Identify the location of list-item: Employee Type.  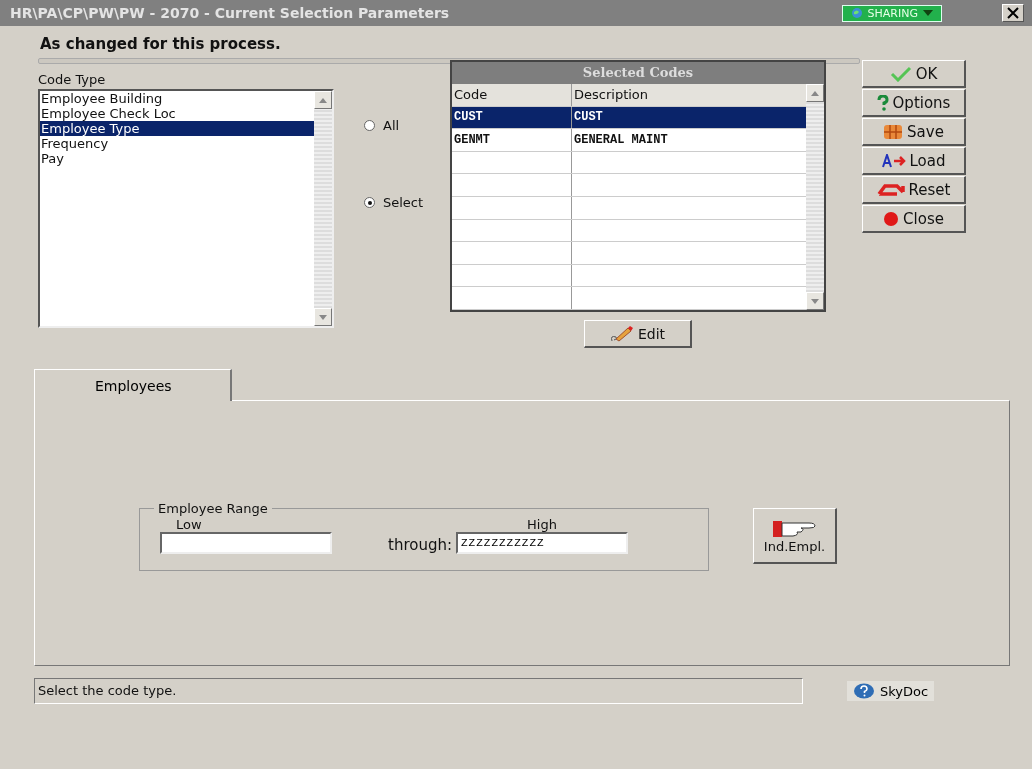
(177, 128).